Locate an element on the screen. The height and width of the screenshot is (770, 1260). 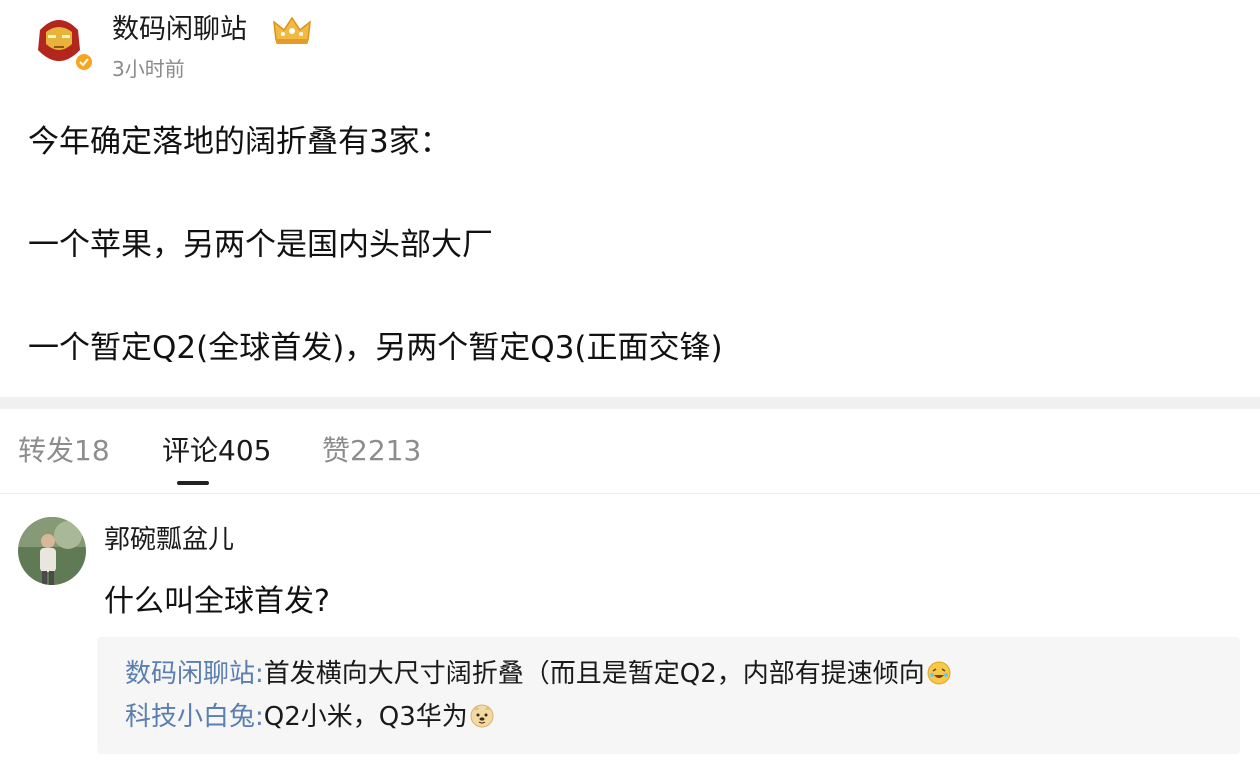
active-tab-indicator is located at coordinates (193, 483).